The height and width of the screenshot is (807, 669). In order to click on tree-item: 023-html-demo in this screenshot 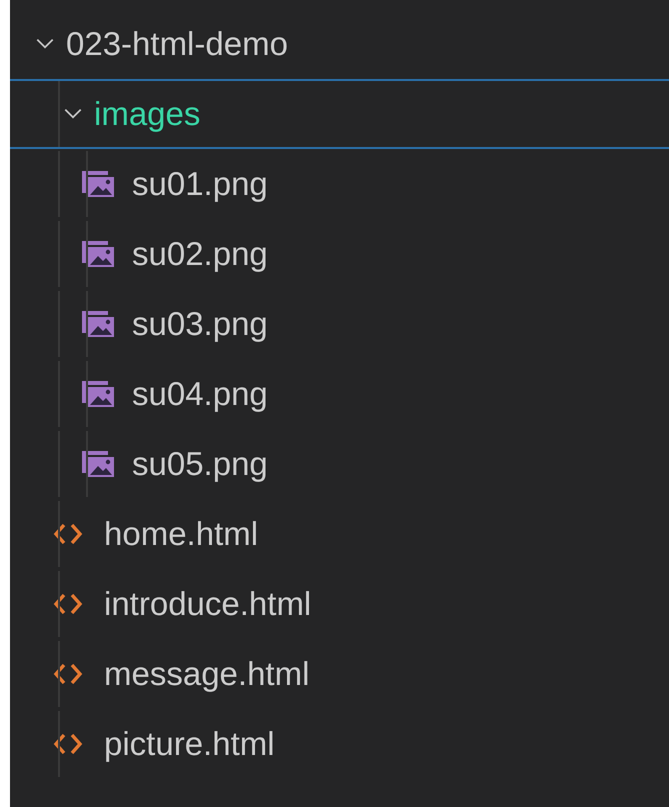, I will do `click(177, 44)`.